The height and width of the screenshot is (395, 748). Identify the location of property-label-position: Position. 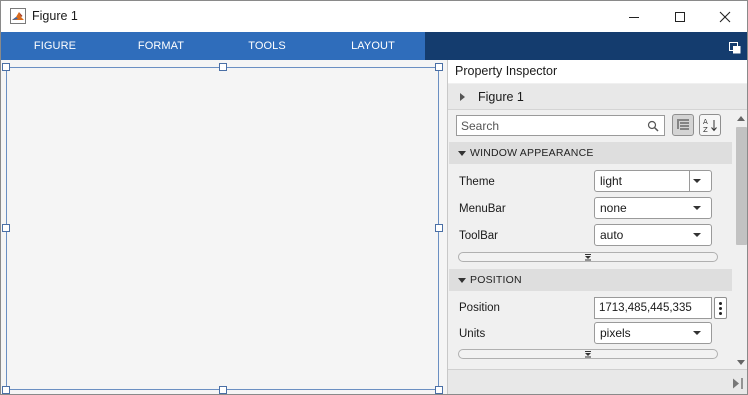
(479, 308).